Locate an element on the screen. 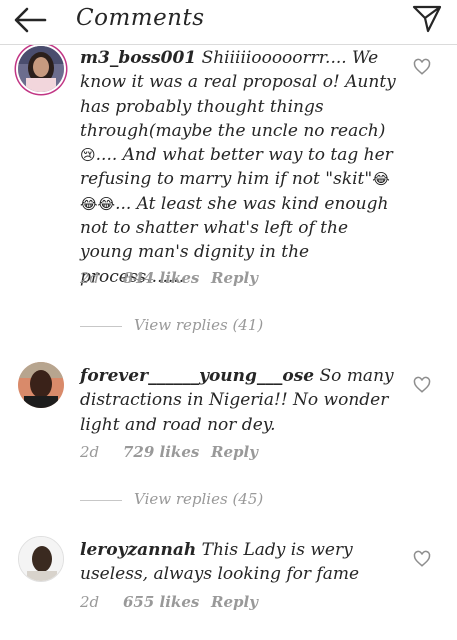 The image size is (457, 640). arrow-left-icon is located at coordinates (30, 20).